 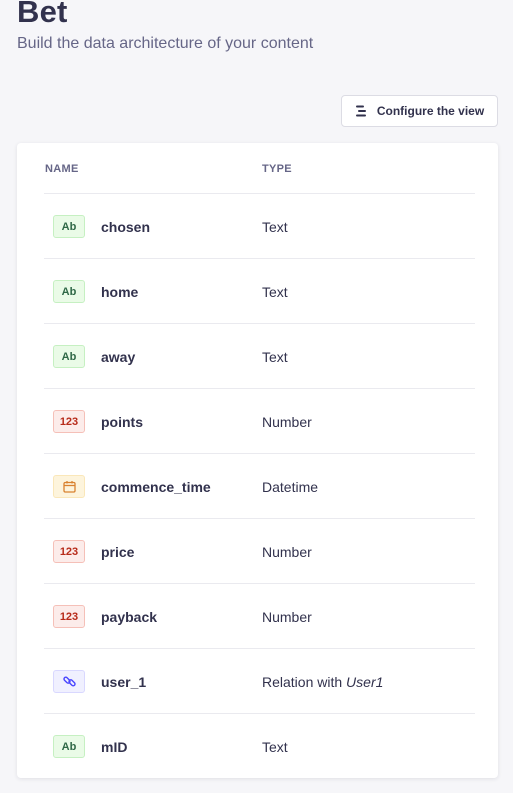 I want to click on field-type: Relation with User1, so click(x=322, y=682).